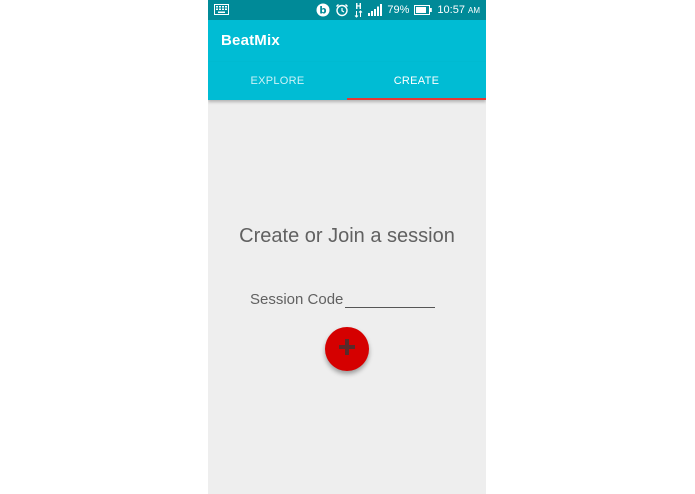 This screenshot has height=494, width=695. I want to click on clock-time: 10:57, so click(451, 9).